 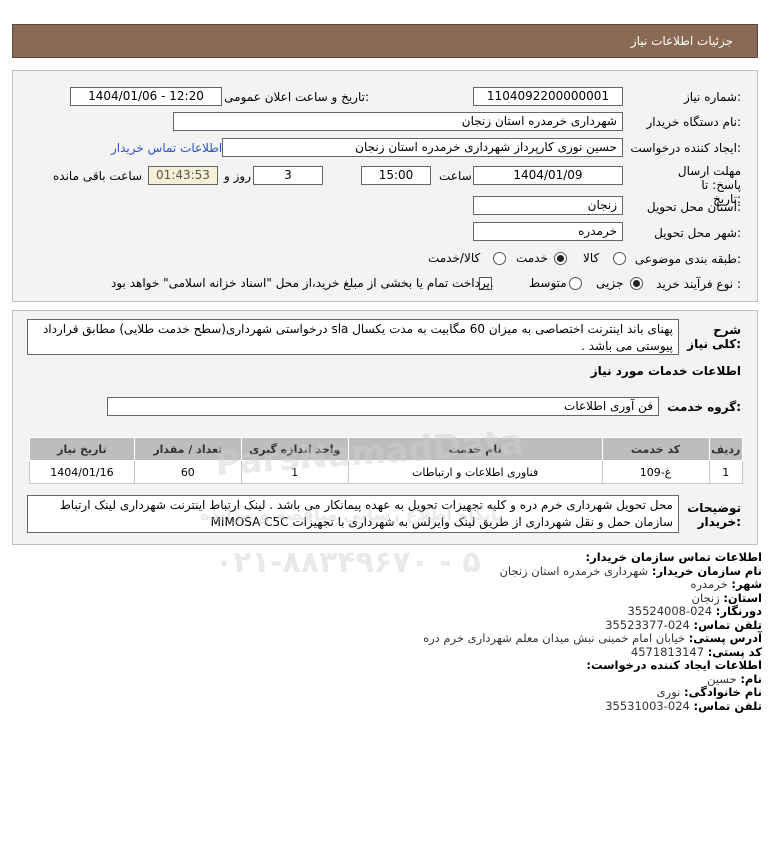 What do you see at coordinates (726, 472) in the screenshot?
I see `cell-row: 1` at bounding box center [726, 472].